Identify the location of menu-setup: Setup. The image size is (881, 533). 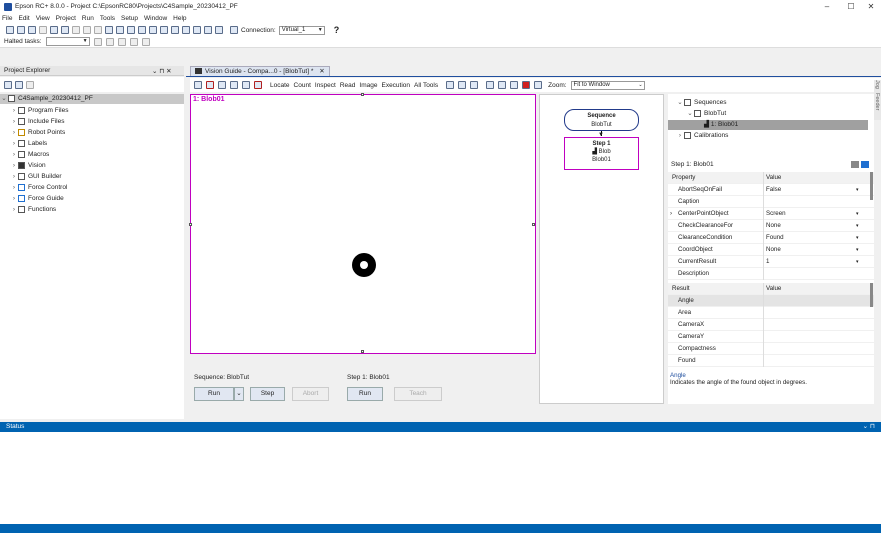
(129, 19).